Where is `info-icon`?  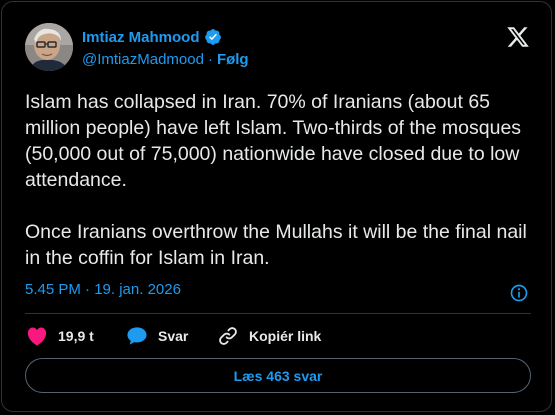 info-icon is located at coordinates (519, 293).